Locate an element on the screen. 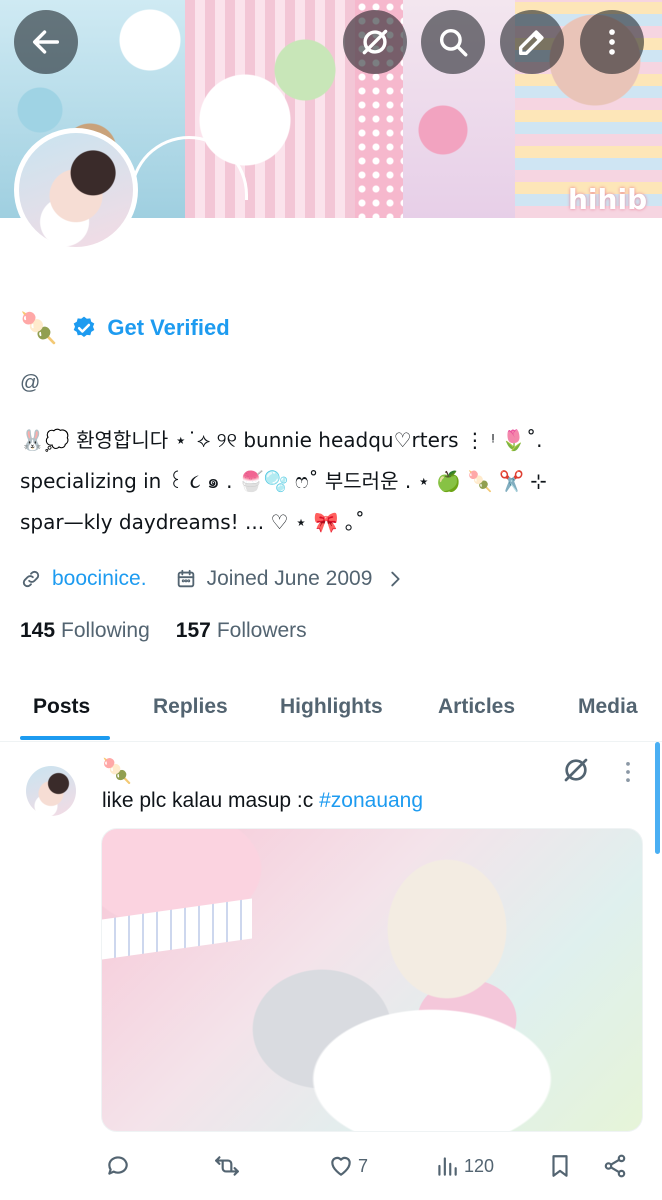 This screenshot has width=662, height=1200. repost-arrows-icon is located at coordinates (227, 1166).